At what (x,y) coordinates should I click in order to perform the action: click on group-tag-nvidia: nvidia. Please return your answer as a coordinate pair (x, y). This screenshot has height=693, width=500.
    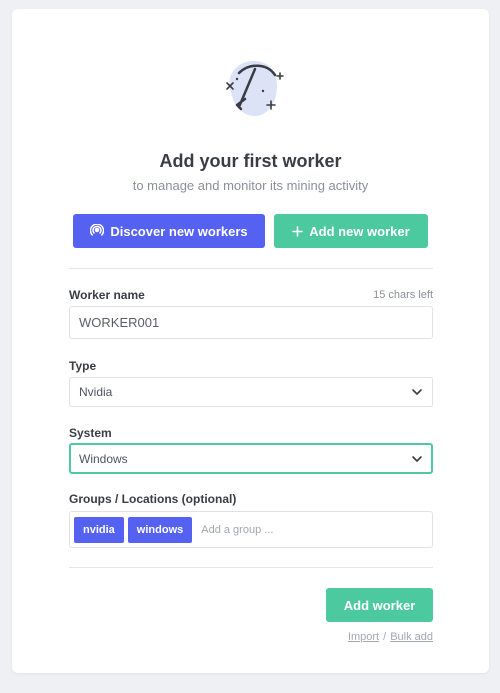
    Looking at the image, I should click on (99, 529).